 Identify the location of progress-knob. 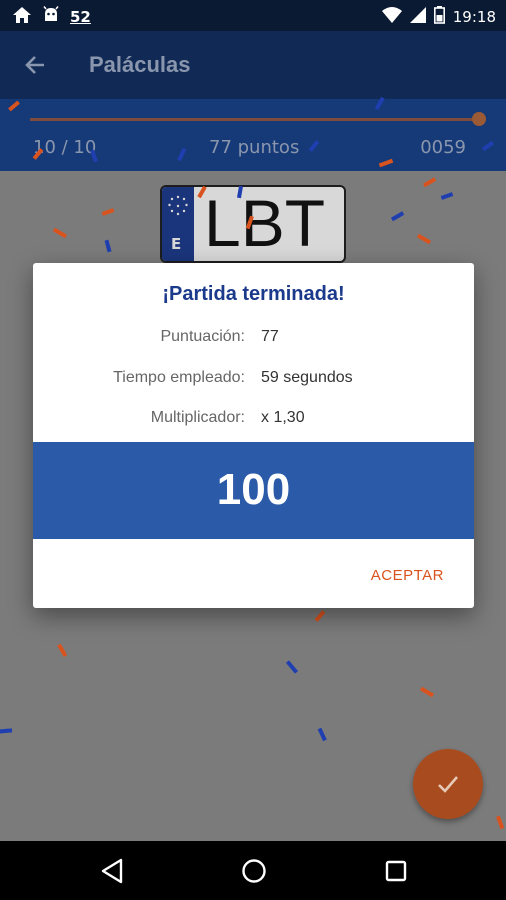
(479, 119).